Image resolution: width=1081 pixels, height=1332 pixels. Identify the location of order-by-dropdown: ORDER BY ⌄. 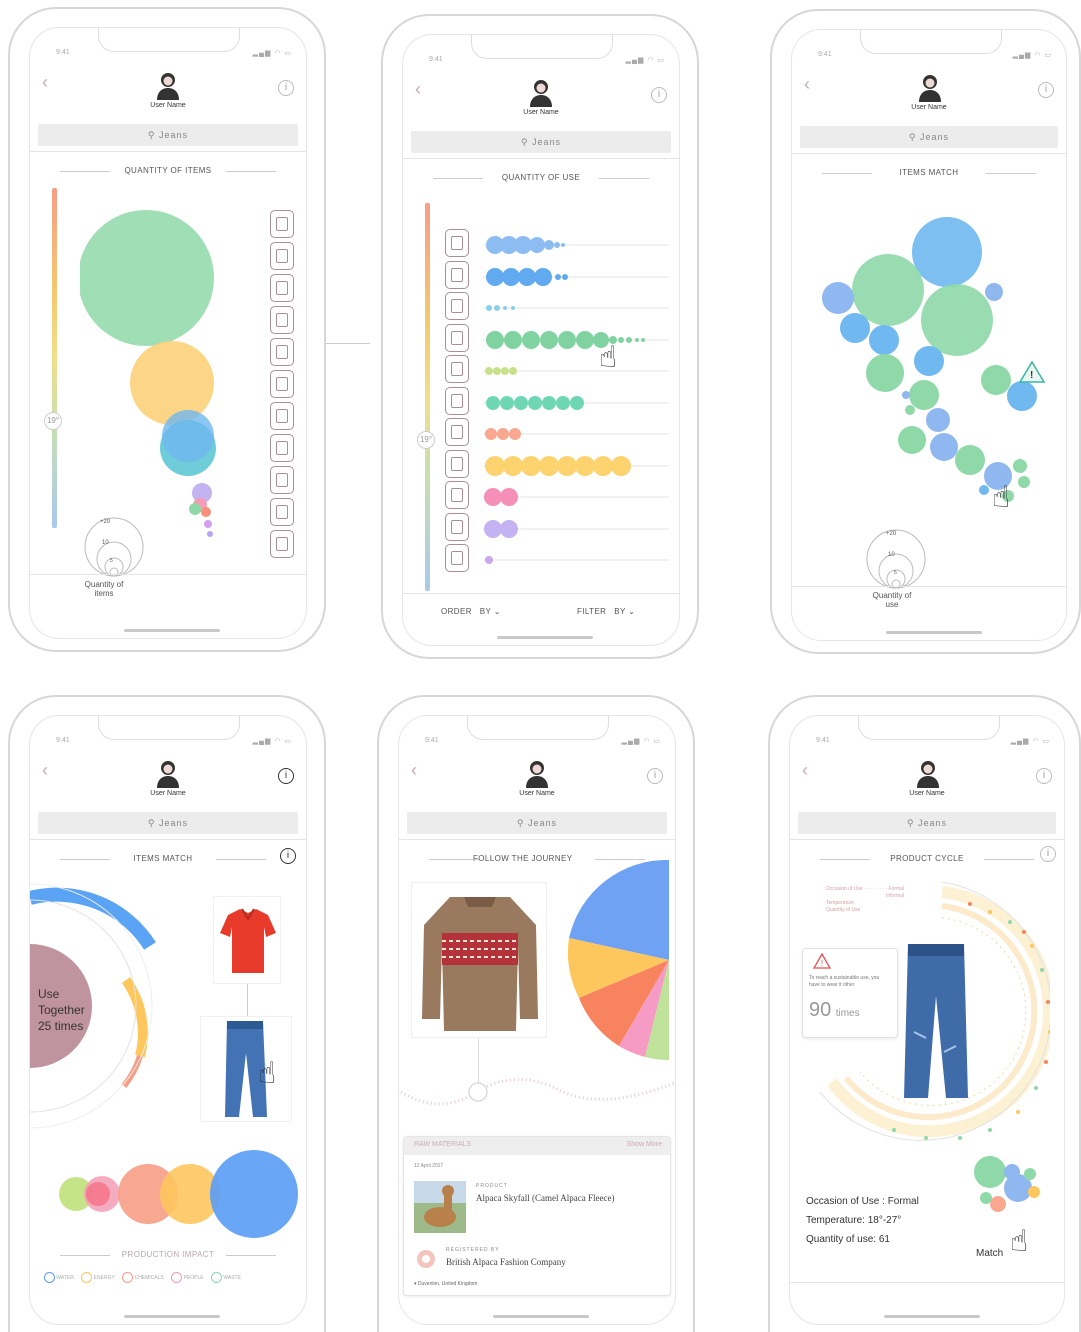
(471, 611).